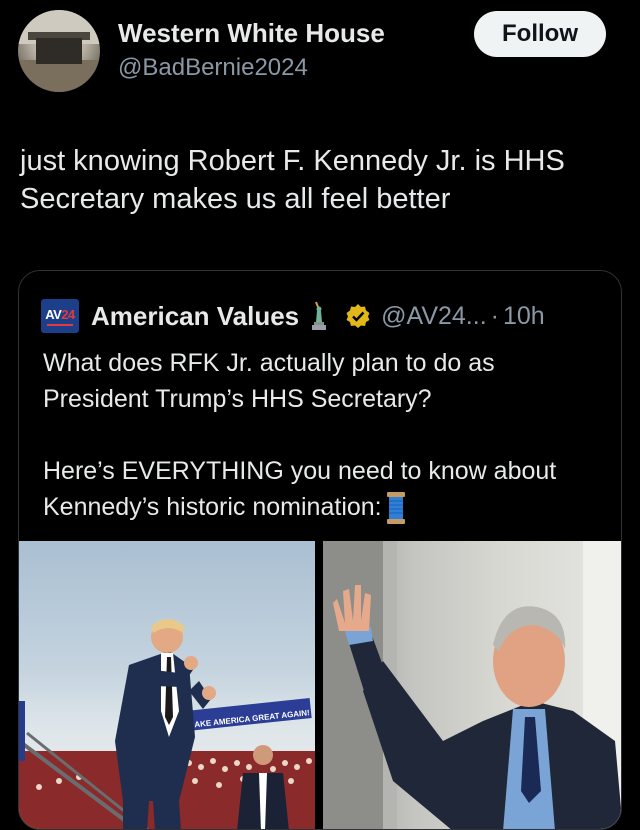  What do you see at coordinates (213, 68) in the screenshot?
I see `author-handle: @BadBernie2024` at bounding box center [213, 68].